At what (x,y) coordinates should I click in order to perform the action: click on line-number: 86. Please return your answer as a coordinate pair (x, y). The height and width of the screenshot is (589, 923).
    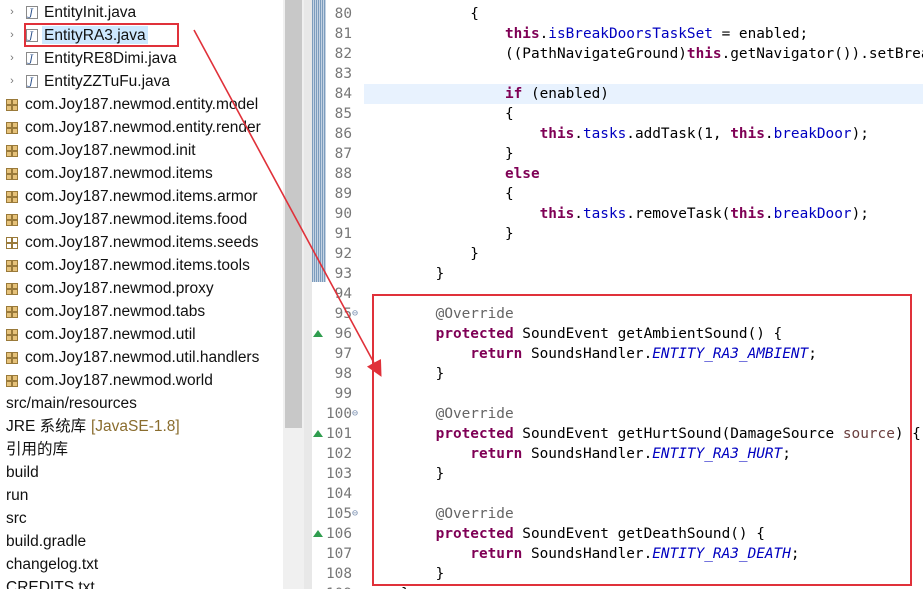
    Looking at the image, I should click on (343, 134).